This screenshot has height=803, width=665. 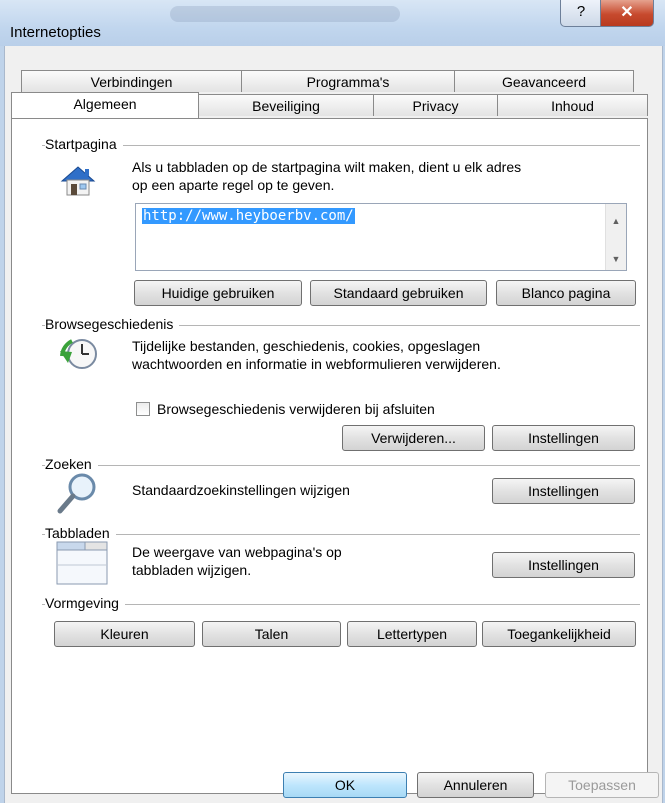 What do you see at coordinates (285, 14) in the screenshot?
I see `title-bar-blur` at bounding box center [285, 14].